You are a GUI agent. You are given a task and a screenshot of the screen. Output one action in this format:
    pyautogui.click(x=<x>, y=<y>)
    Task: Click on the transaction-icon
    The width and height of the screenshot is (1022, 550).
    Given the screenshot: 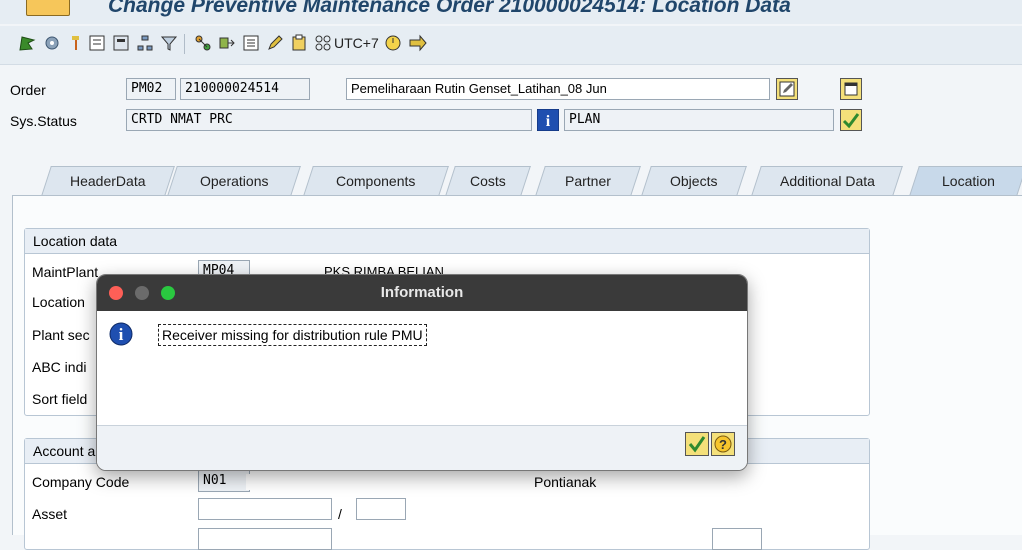 What is the action you would take?
    pyautogui.click(x=48, y=8)
    